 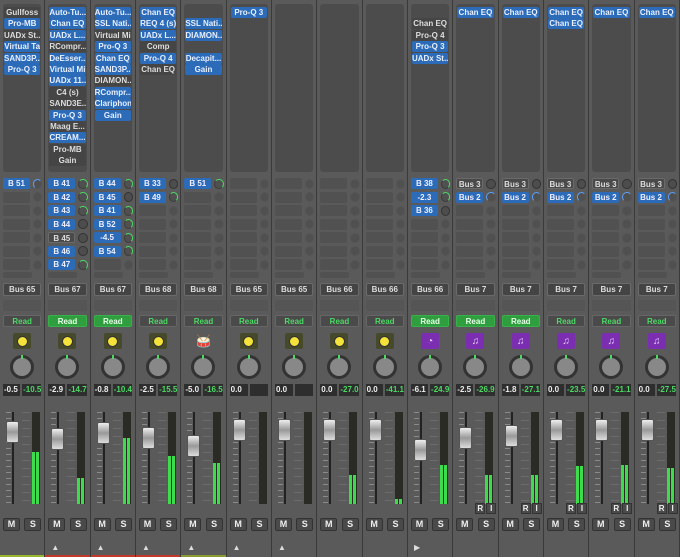 What do you see at coordinates (62, 197) in the screenshot?
I see `send-button: B 42` at bounding box center [62, 197].